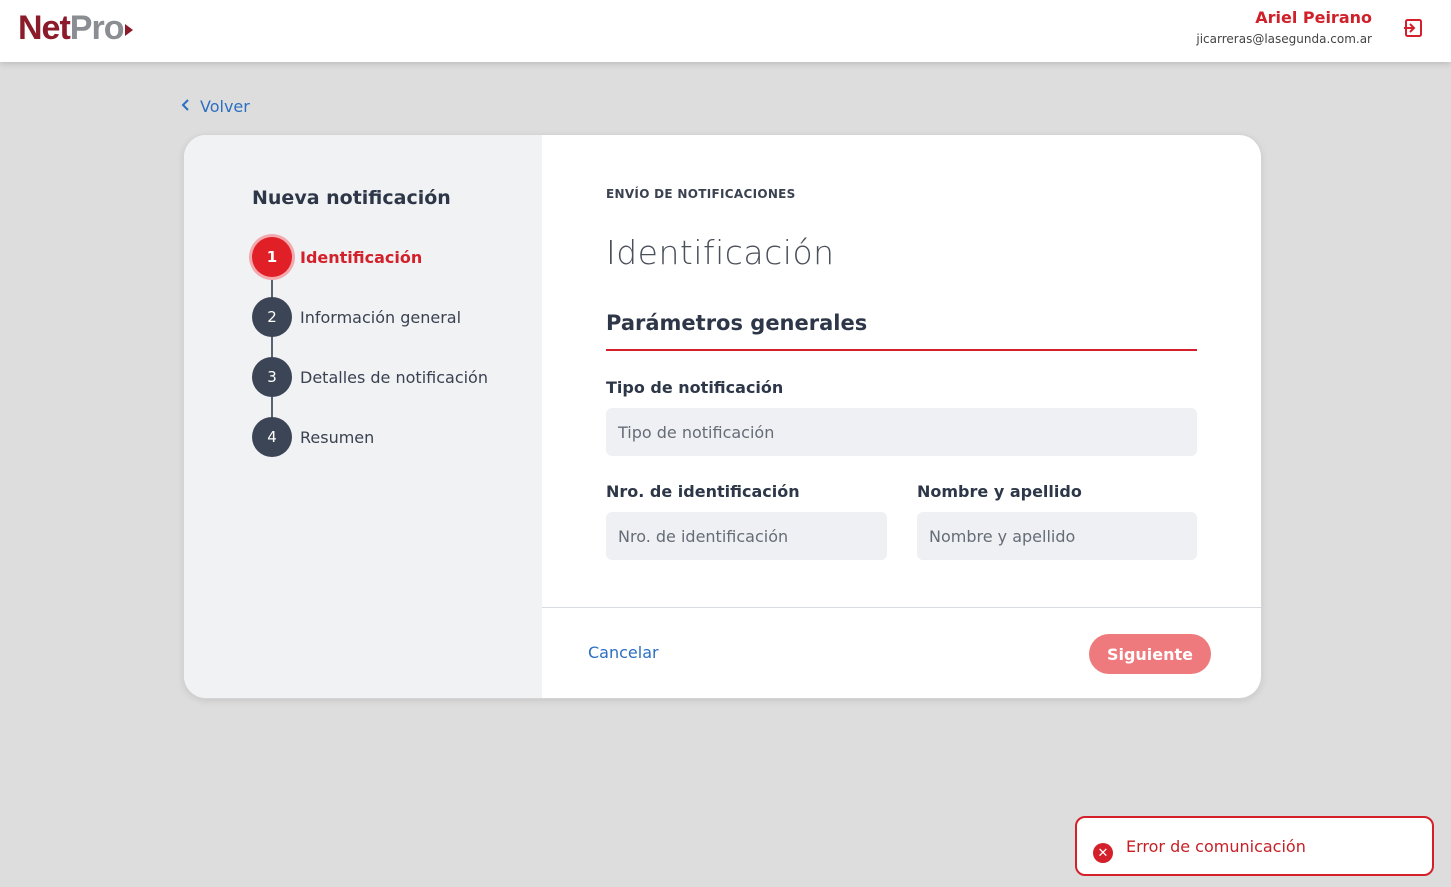 Image resolution: width=1451 pixels, height=887 pixels. What do you see at coordinates (720, 252) in the screenshot?
I see `page-title: Identificación` at bounding box center [720, 252].